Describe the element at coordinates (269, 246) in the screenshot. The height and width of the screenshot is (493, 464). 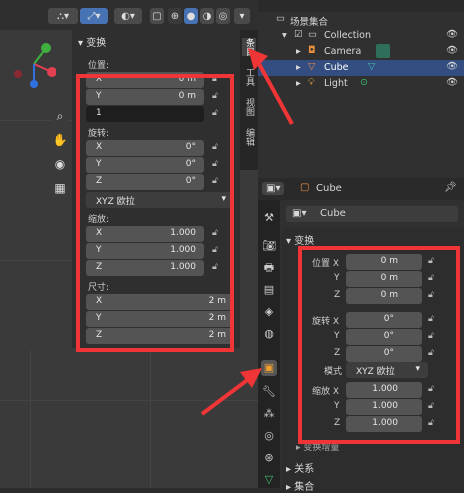
I see `render-icon: 📷︎` at that location.